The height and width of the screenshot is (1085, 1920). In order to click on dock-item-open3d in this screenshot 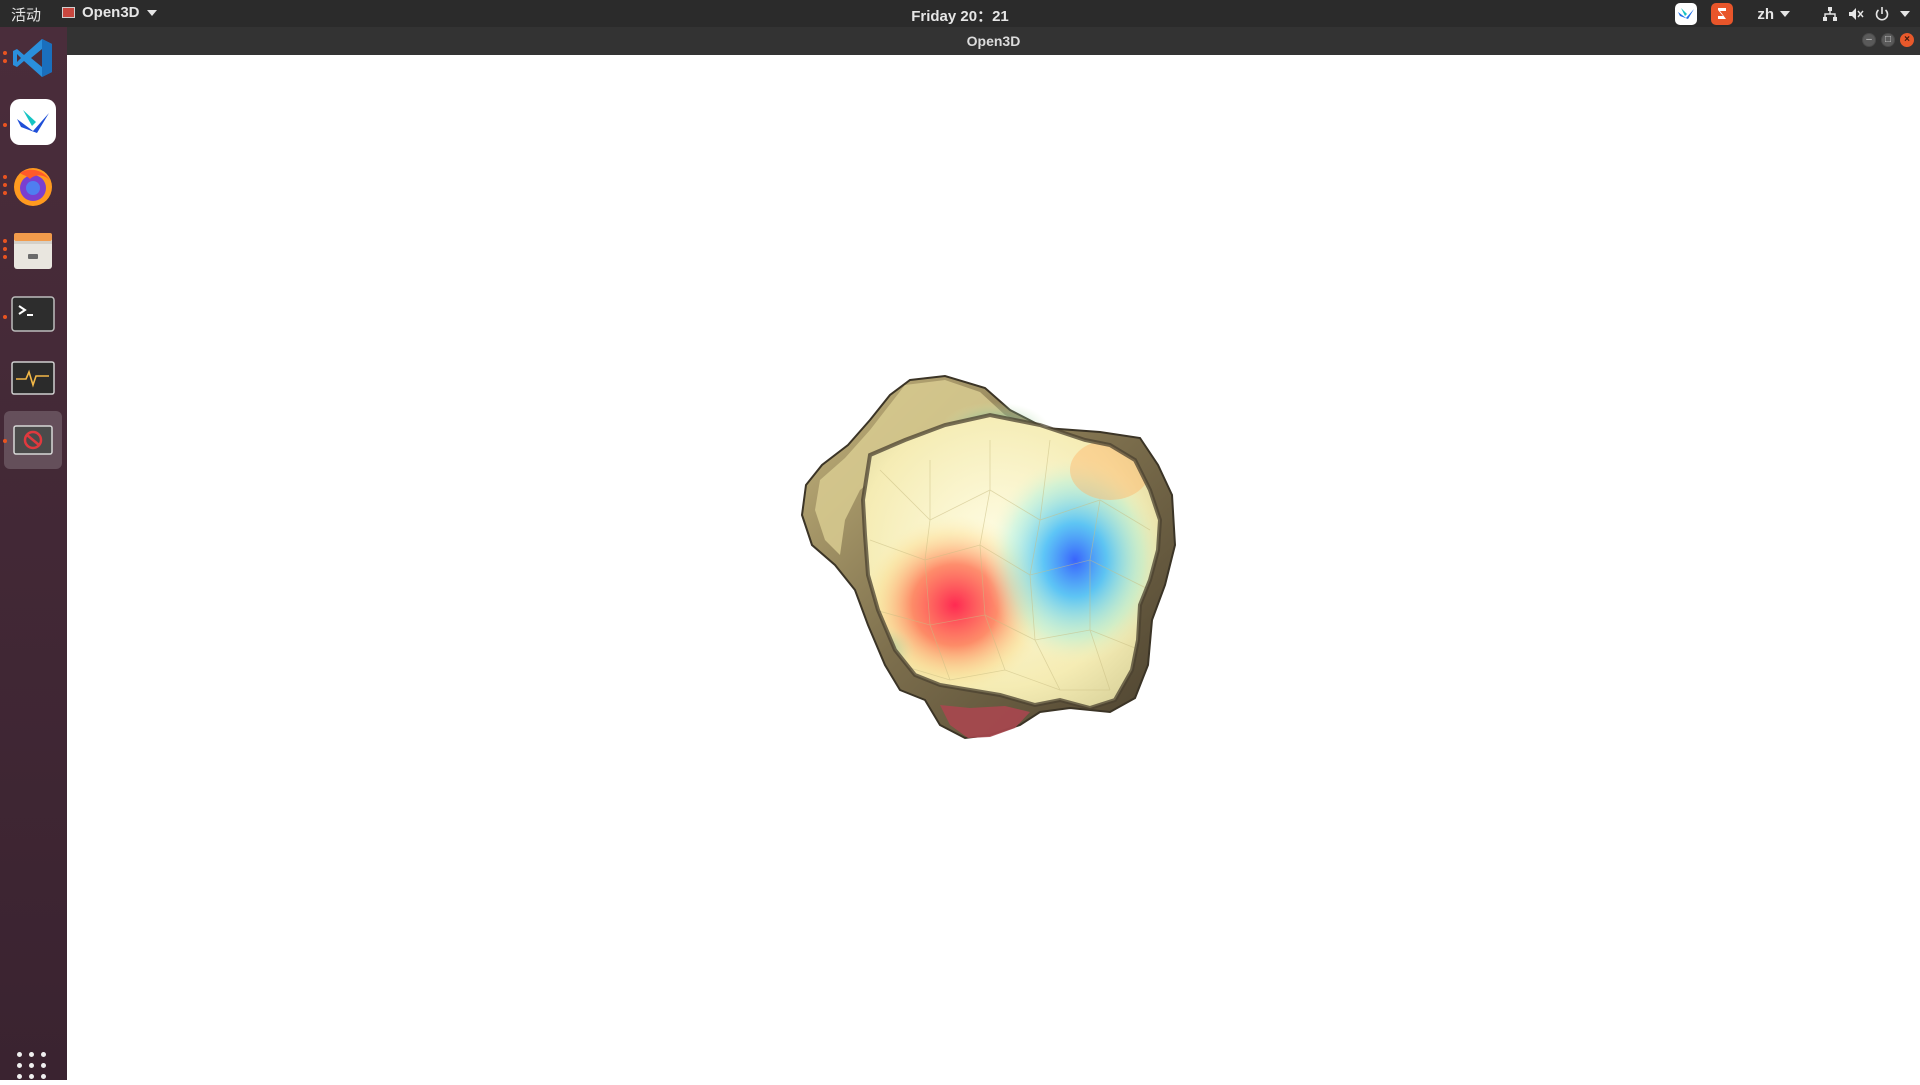, I will do `click(33, 440)`.